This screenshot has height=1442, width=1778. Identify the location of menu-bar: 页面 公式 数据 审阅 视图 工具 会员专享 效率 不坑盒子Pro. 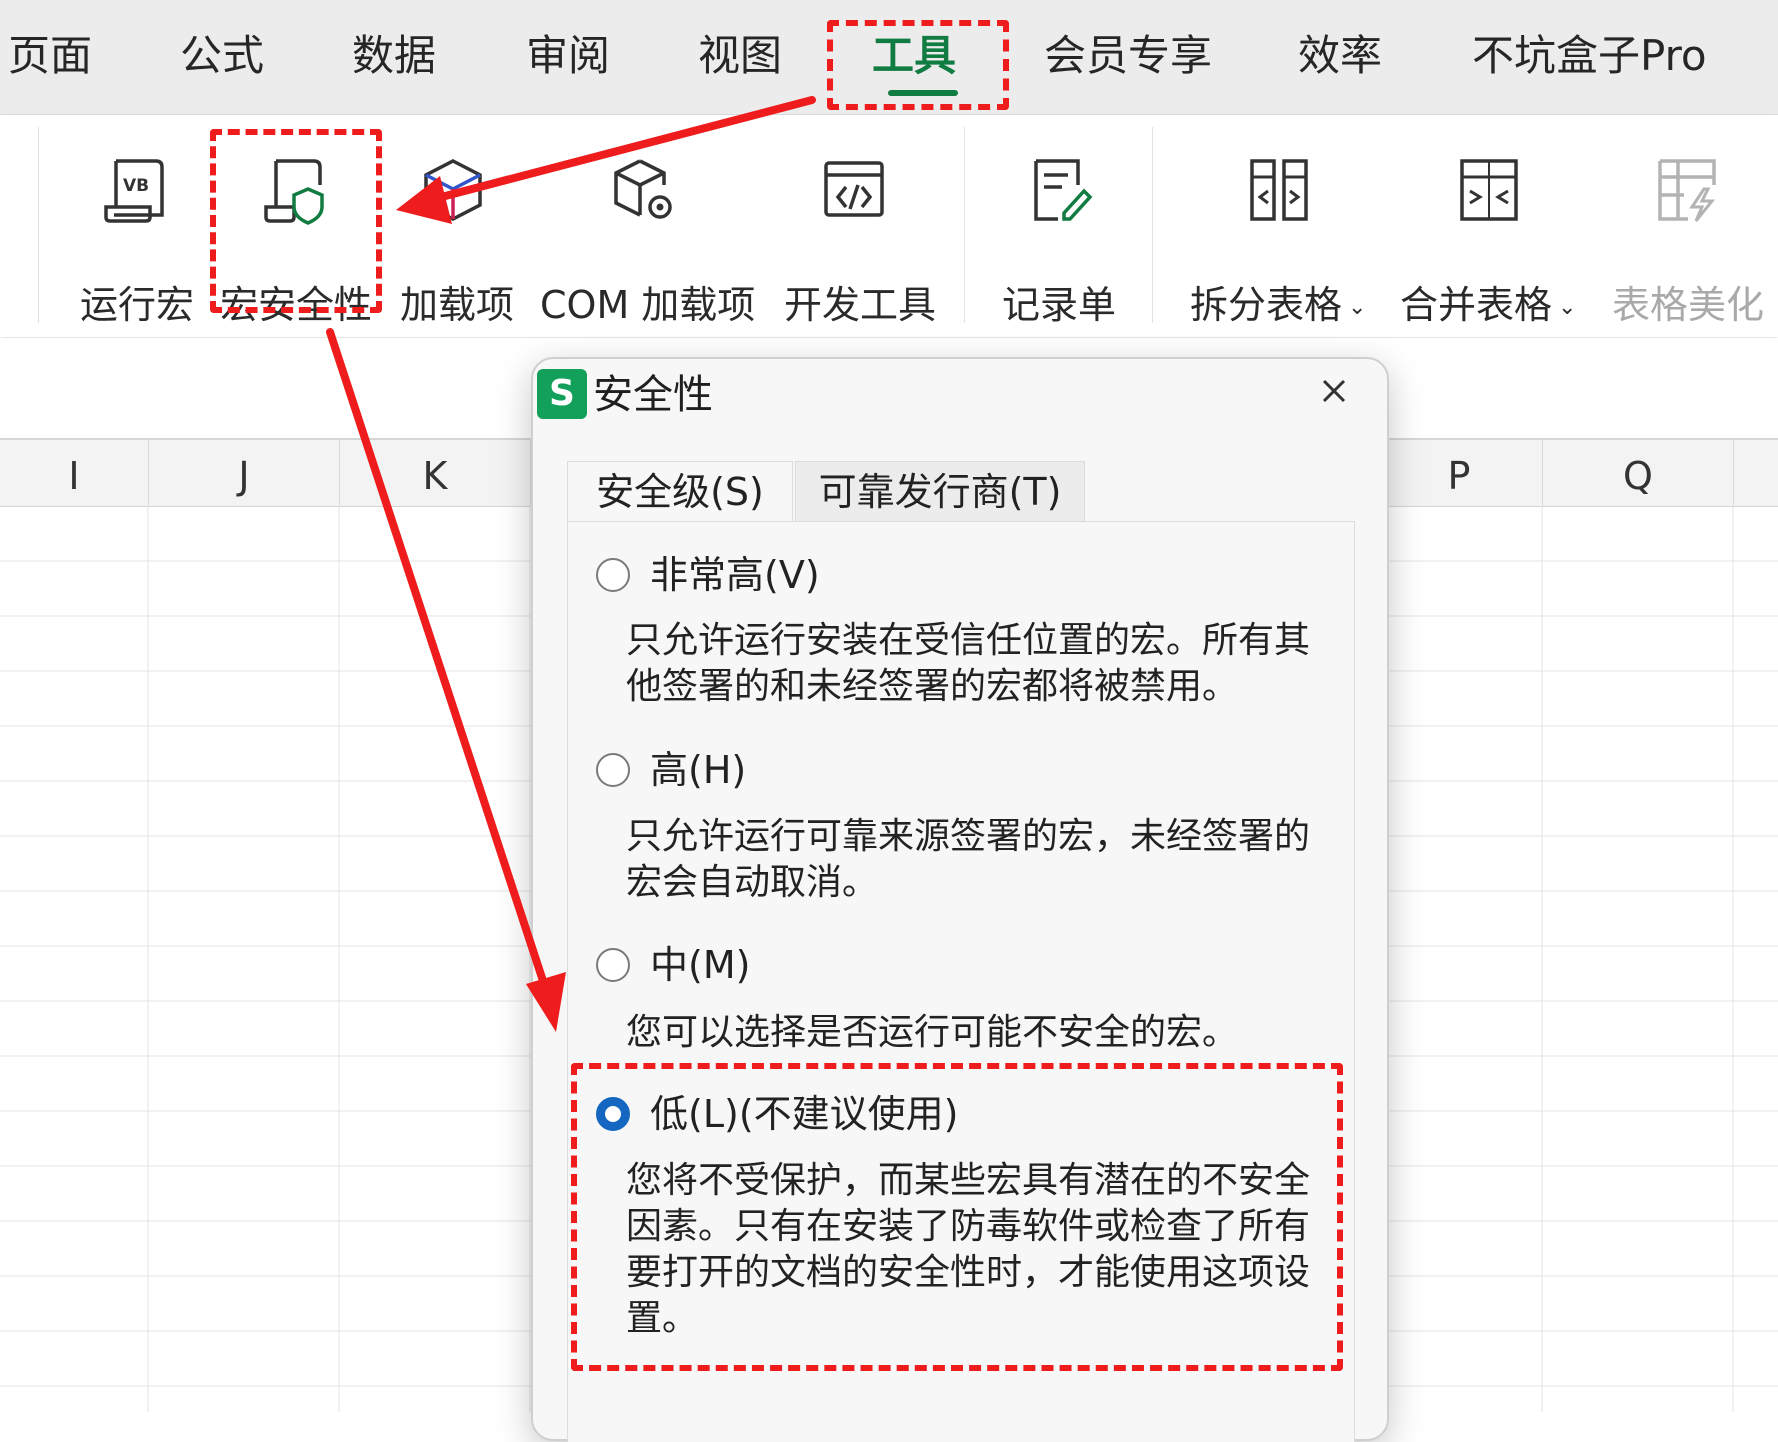
(889, 57).